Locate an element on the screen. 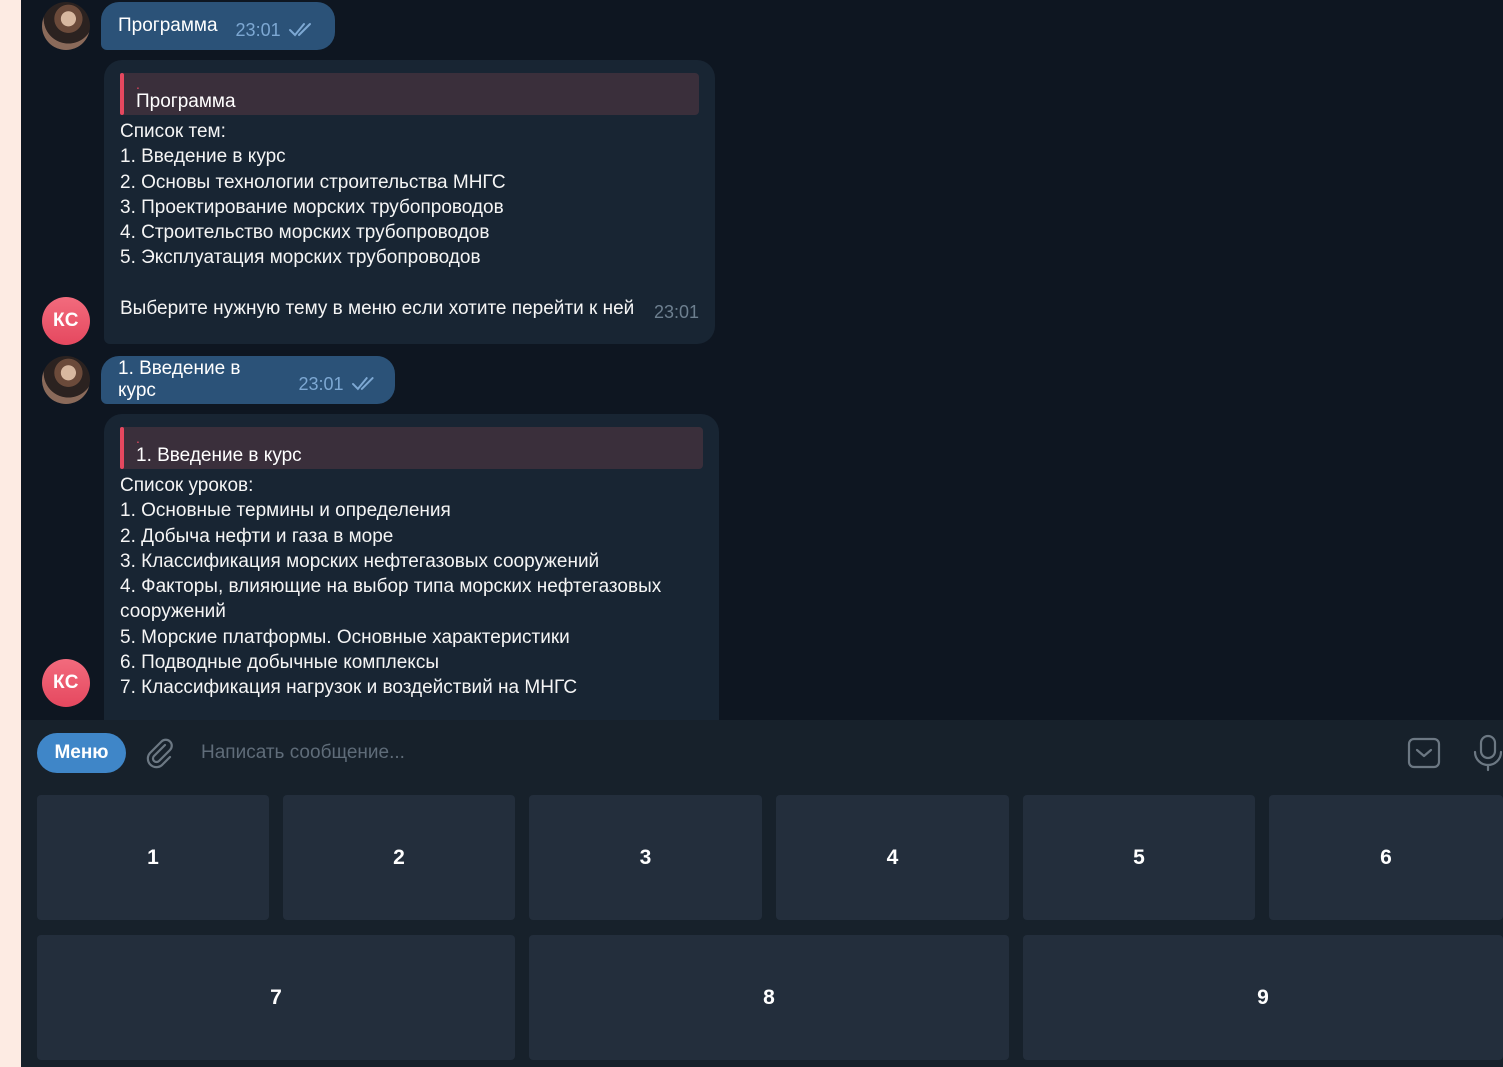 Image resolution: width=1503 pixels, height=1067 pixels. message-line-blank is located at coordinates (409, 283).